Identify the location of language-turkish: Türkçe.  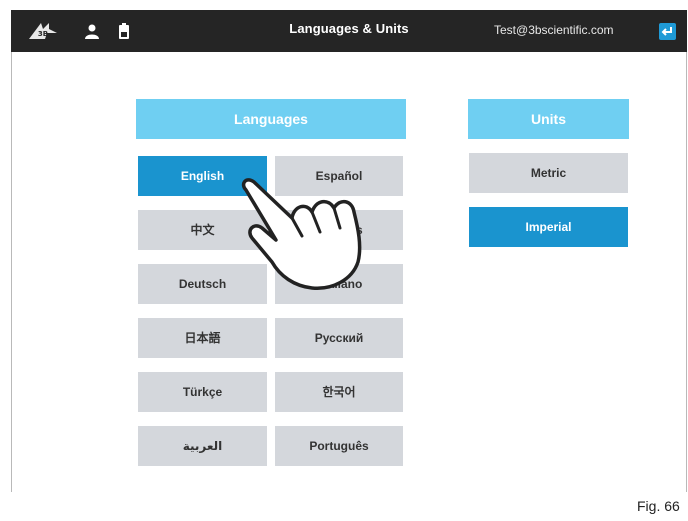
(202, 392).